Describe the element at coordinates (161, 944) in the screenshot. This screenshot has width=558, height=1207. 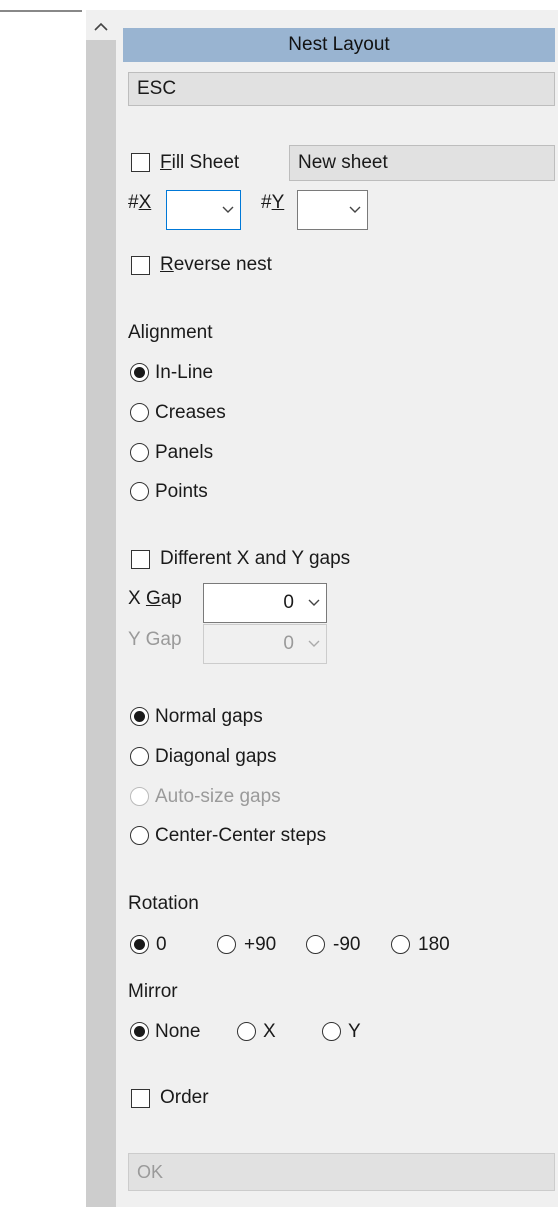
I see `rotation-0-label: 0` at that location.